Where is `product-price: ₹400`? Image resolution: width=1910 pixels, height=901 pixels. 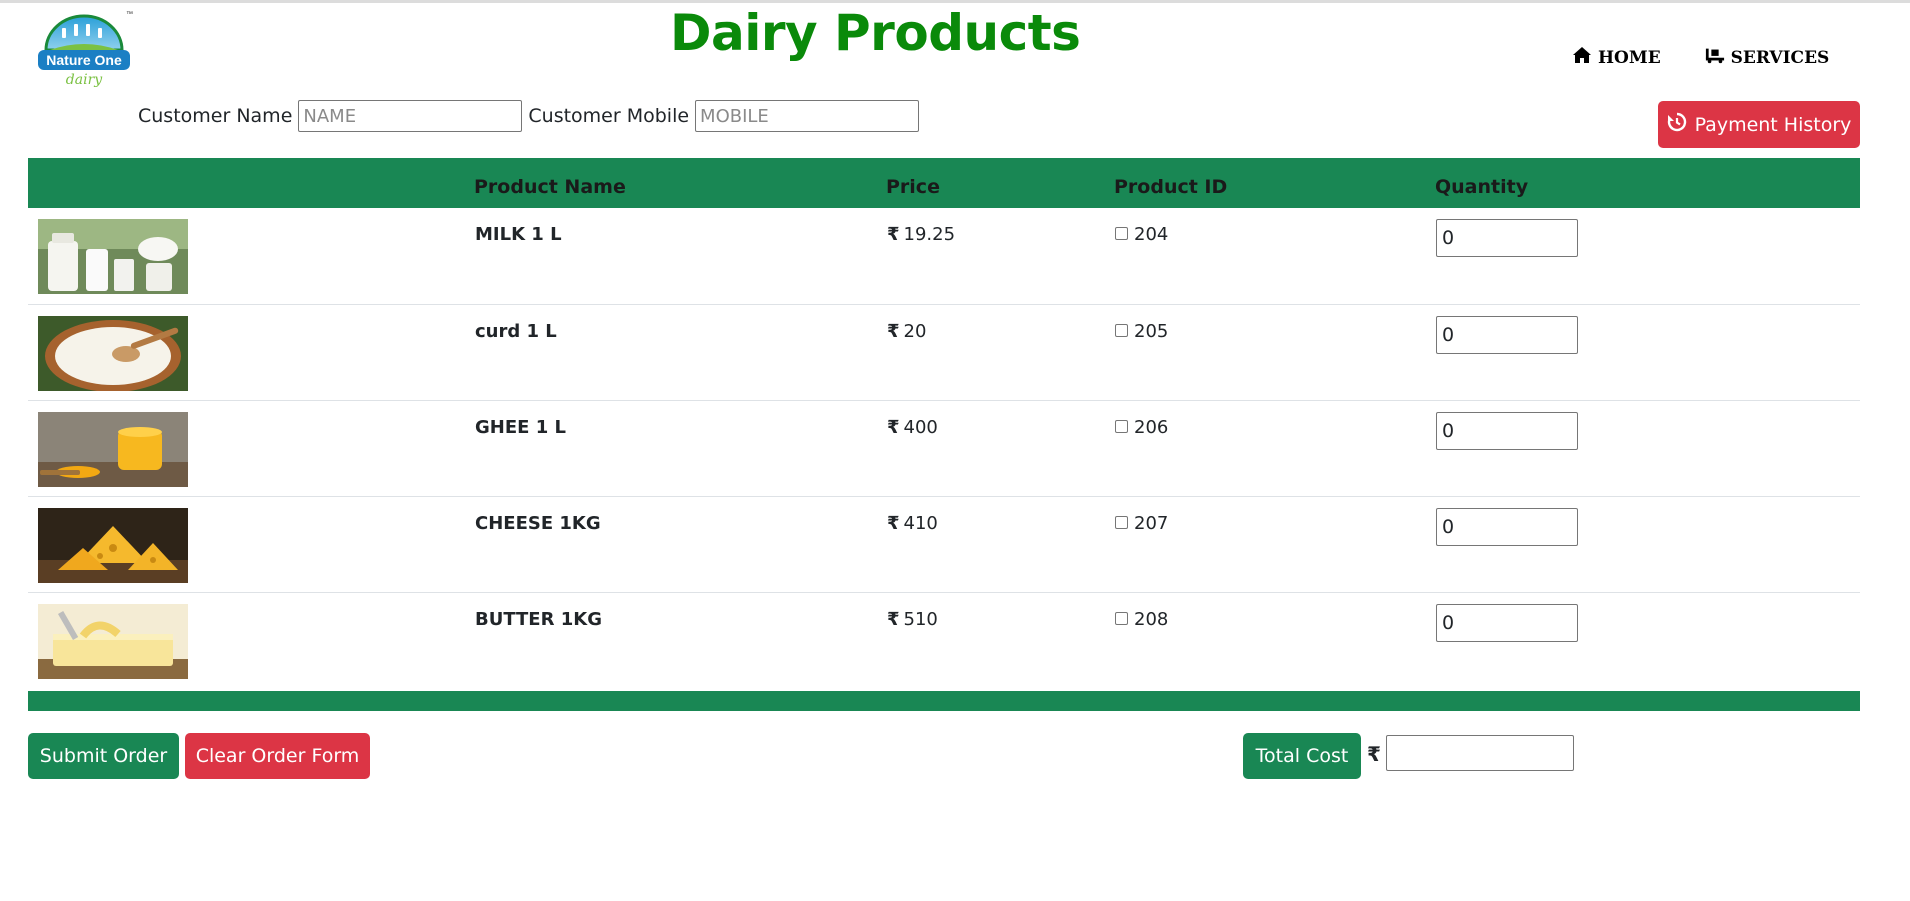 product-price: ₹400 is located at coordinates (1000, 448).